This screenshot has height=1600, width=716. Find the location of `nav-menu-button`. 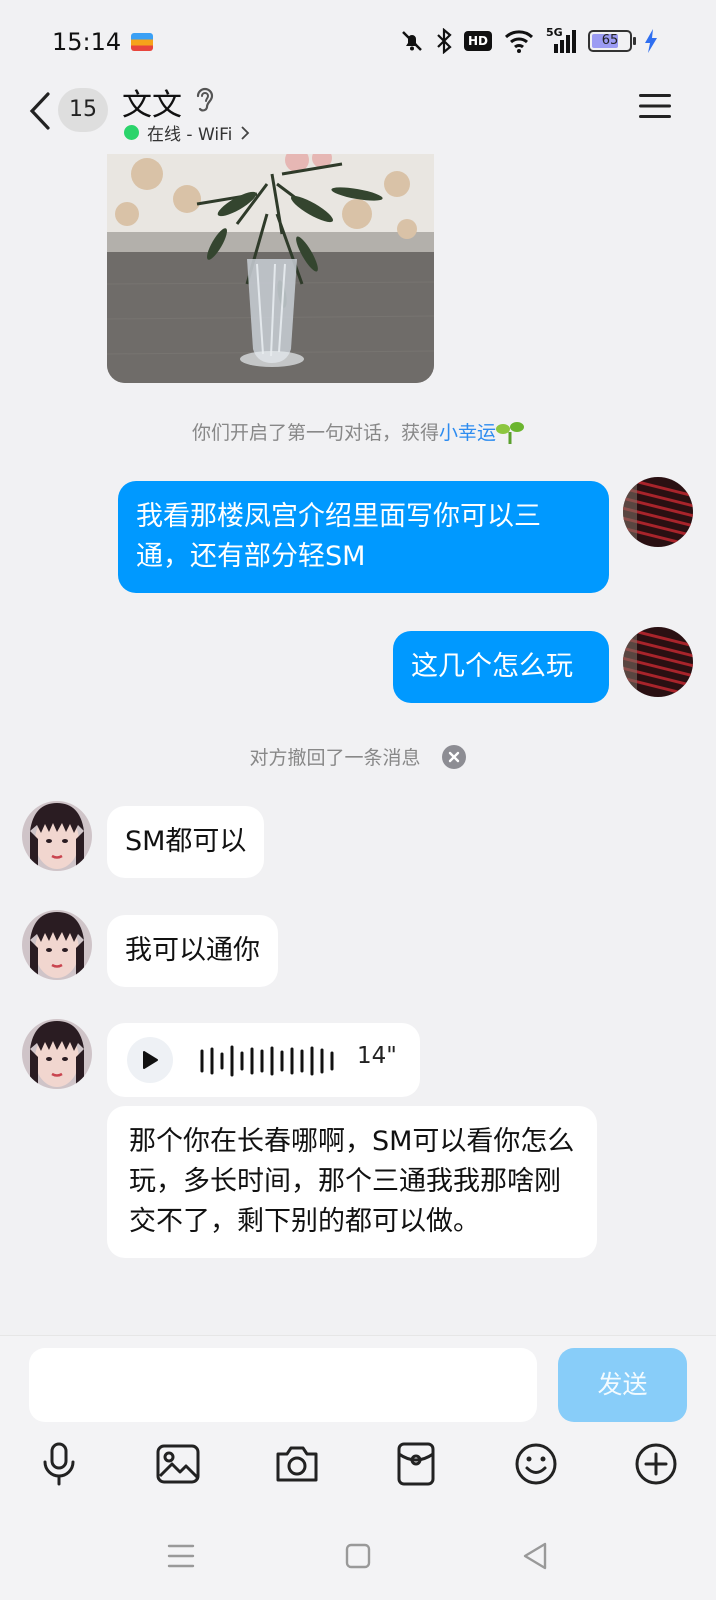

nav-menu-button is located at coordinates (181, 1556).